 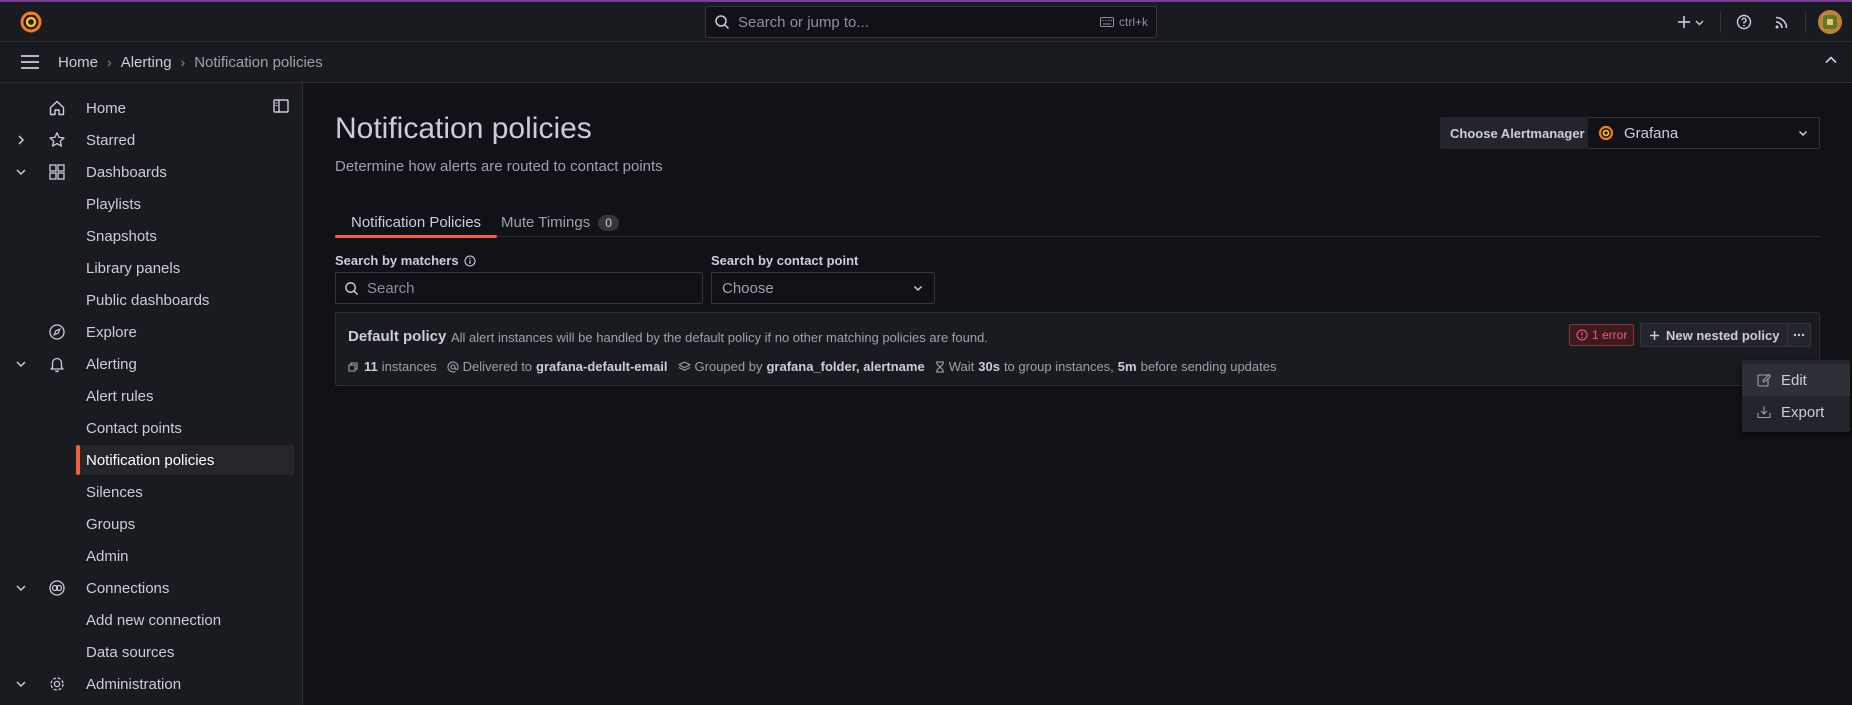 What do you see at coordinates (546, 222) in the screenshot?
I see `tab-label: Mute Timings` at bounding box center [546, 222].